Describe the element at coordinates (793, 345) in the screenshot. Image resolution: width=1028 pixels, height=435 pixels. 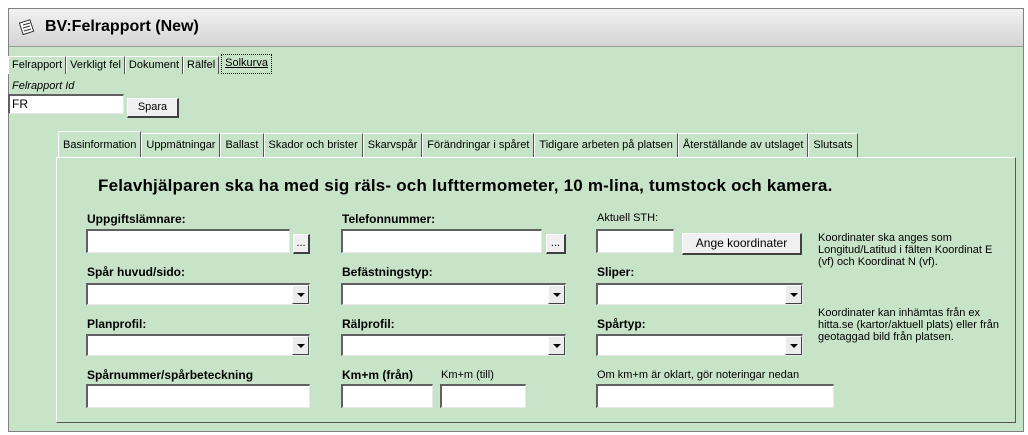
I see `spartyp-dropdown-arrow-icon` at that location.